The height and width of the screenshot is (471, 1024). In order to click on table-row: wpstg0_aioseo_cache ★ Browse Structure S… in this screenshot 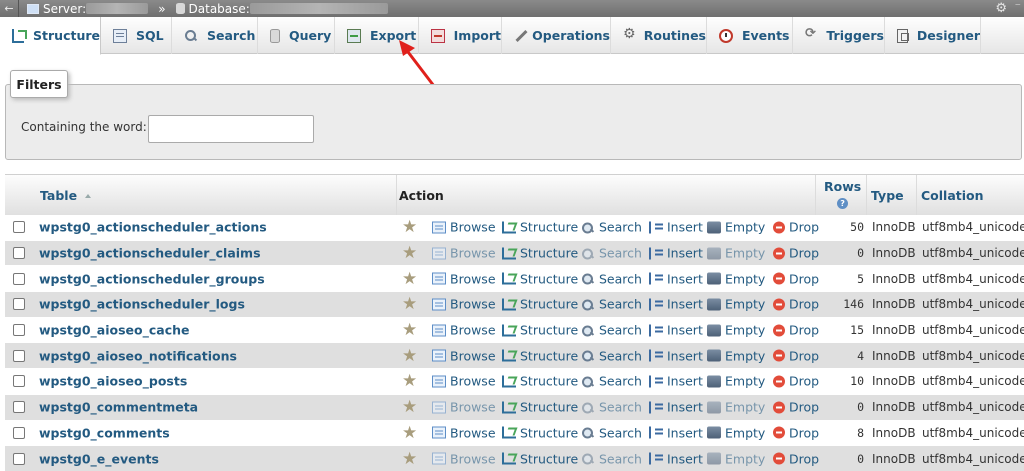, I will do `click(514, 330)`.